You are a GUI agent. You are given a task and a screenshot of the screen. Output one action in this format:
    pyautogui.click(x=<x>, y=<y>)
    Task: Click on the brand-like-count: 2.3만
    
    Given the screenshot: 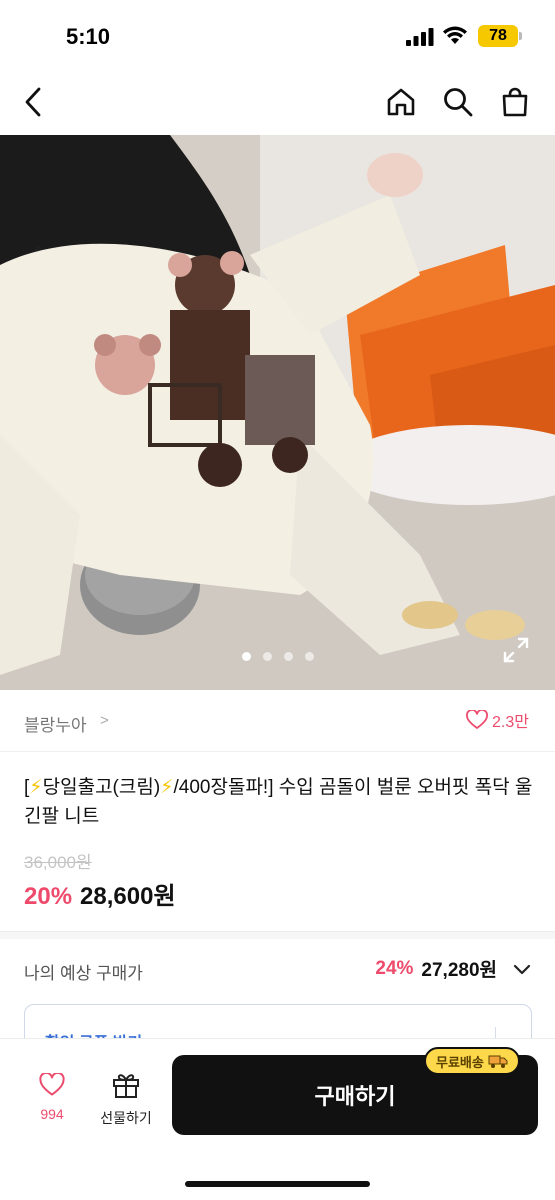 What is the action you would take?
    pyautogui.click(x=510, y=722)
    